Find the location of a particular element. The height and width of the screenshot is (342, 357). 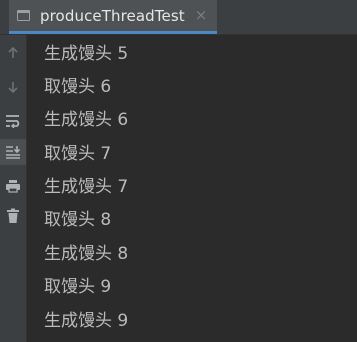

console-line: 生成馒头 7 is located at coordinates (86, 187).